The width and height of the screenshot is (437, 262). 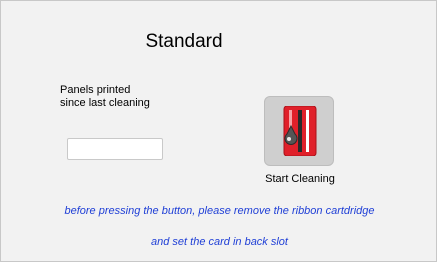 I want to click on page-title: Standard, so click(x=184, y=41).